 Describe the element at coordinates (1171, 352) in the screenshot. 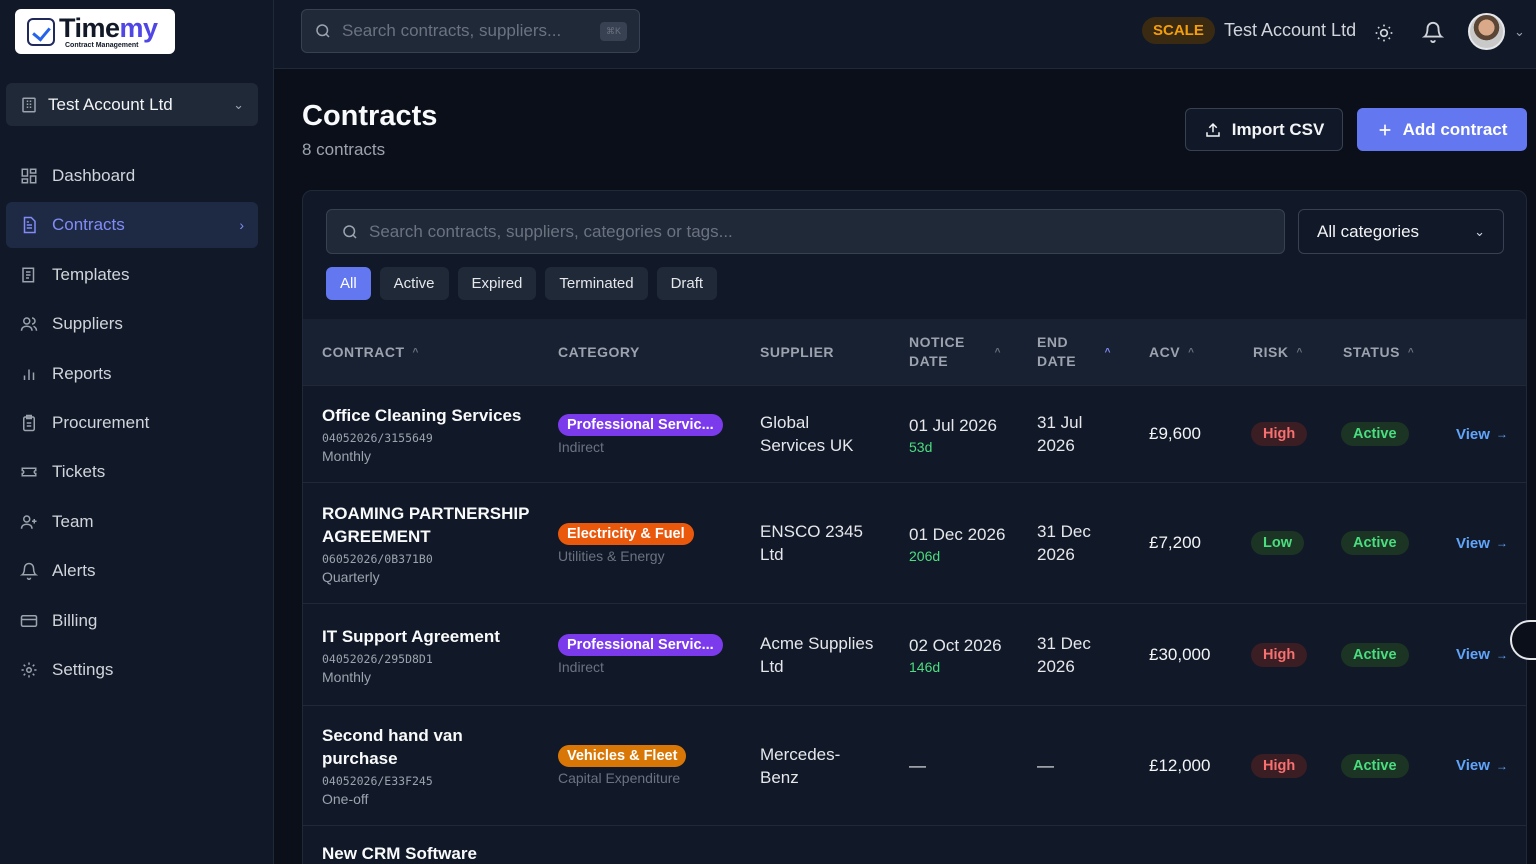

I see `col-acv: ACV ^` at that location.